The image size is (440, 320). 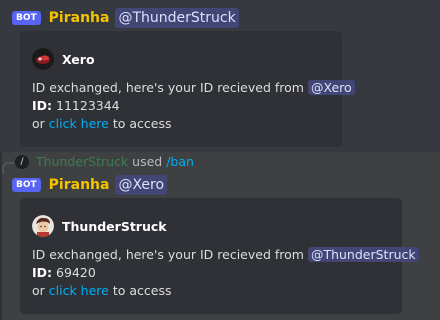 I want to click on reply-user: ThunderStruck, so click(x=82, y=161).